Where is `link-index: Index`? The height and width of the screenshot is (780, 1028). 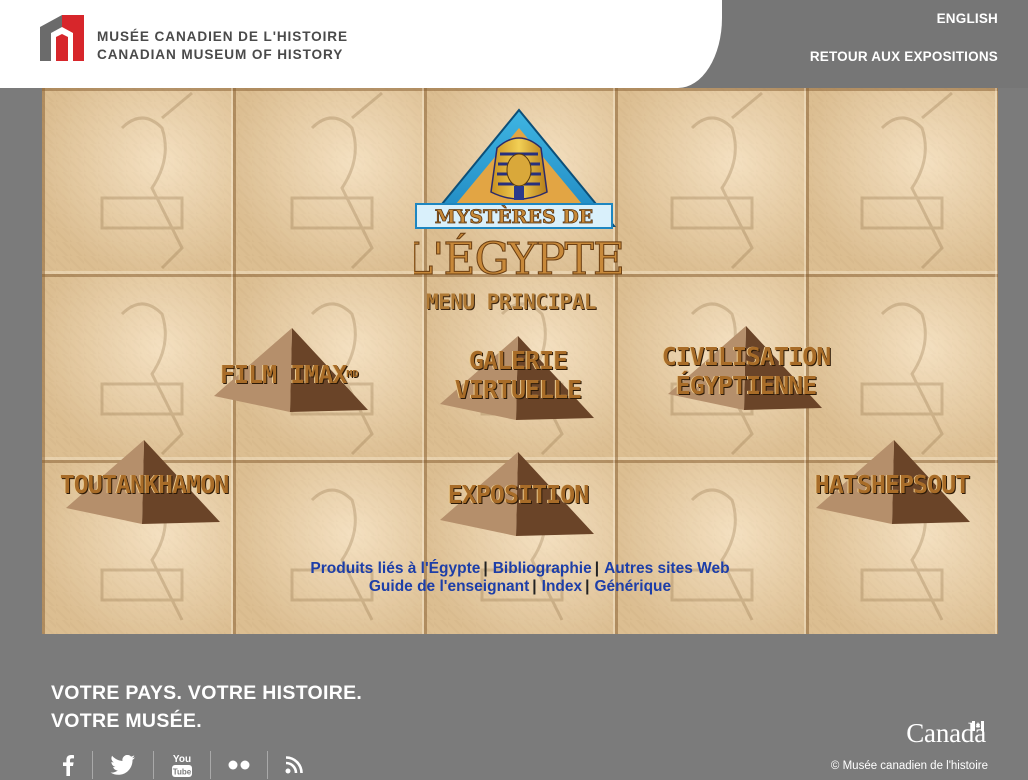
link-index: Index is located at coordinates (562, 586).